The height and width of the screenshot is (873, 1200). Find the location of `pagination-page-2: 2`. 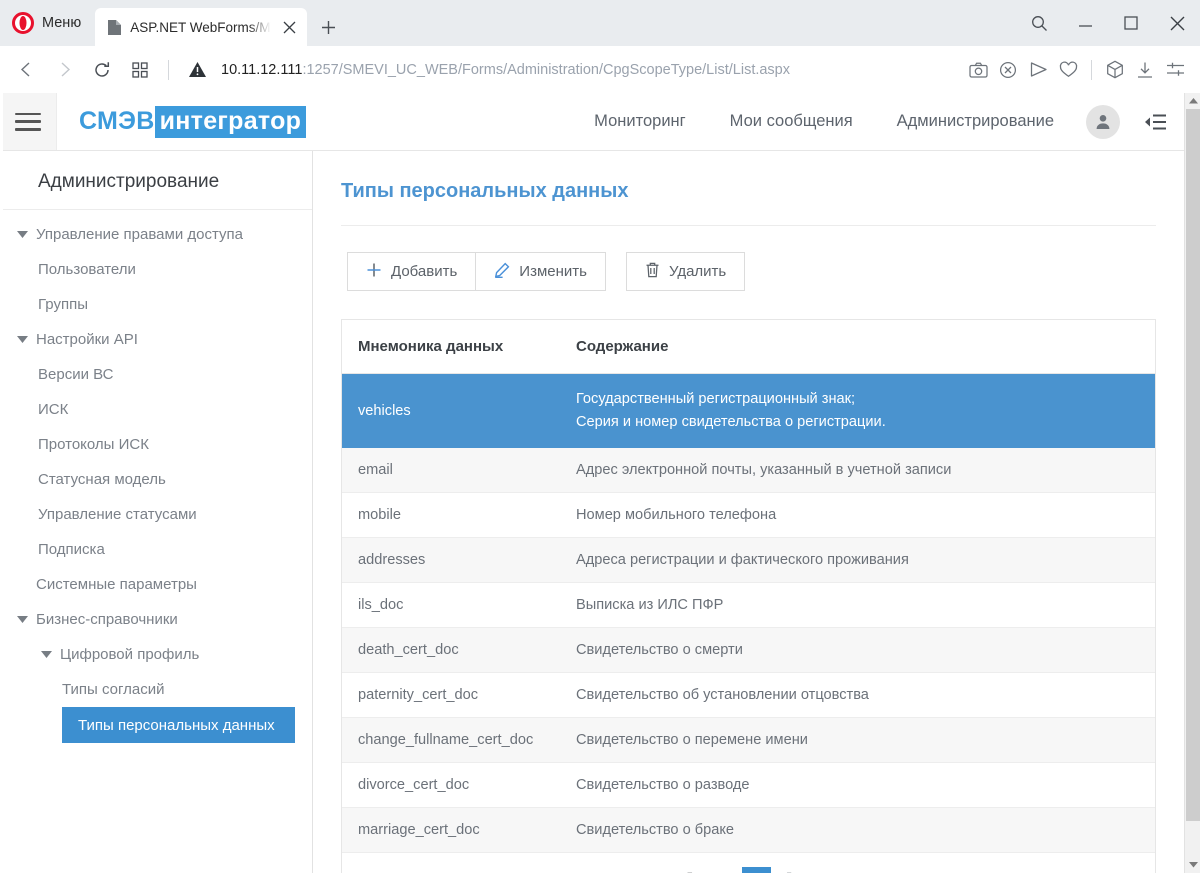

pagination-page-2: 2 is located at coordinates (757, 869).